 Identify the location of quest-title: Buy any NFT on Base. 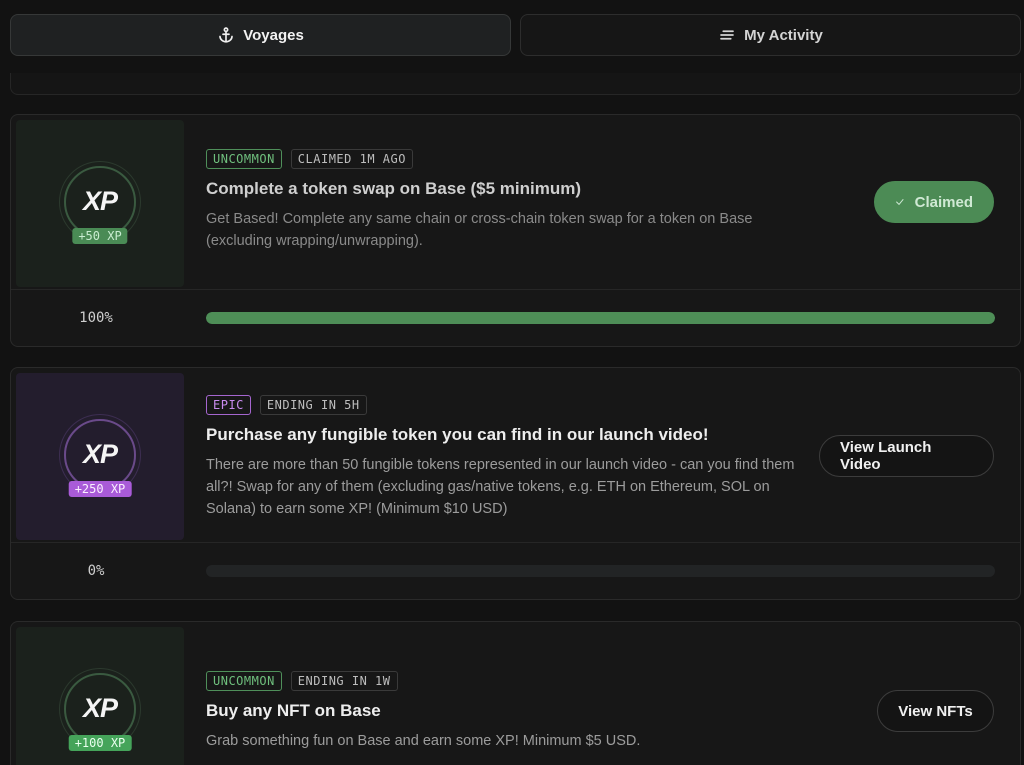
(293, 710).